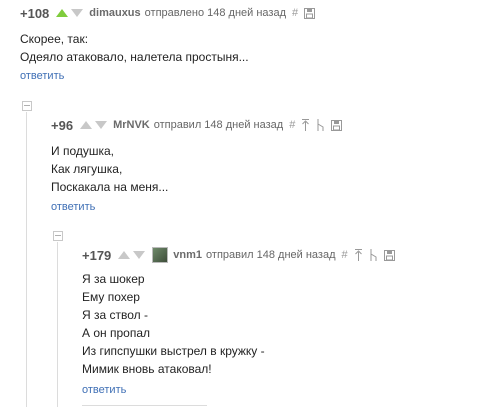  What do you see at coordinates (113, 279) in the screenshot?
I see `comment-line: Я за шокер` at bounding box center [113, 279].